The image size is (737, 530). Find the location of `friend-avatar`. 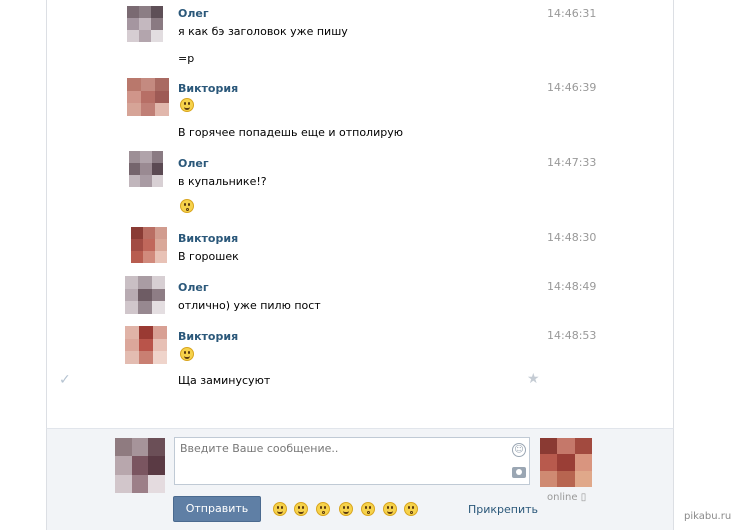

friend-avatar is located at coordinates (566, 462).